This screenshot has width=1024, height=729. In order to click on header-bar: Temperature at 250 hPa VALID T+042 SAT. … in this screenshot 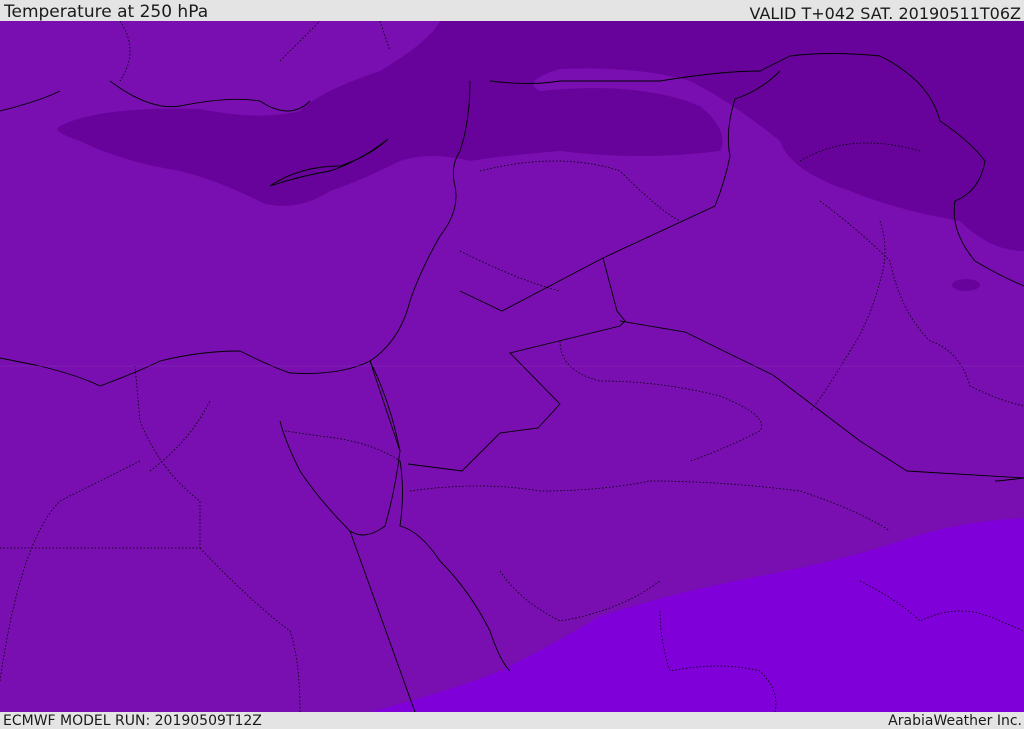, I will do `click(512, 11)`.